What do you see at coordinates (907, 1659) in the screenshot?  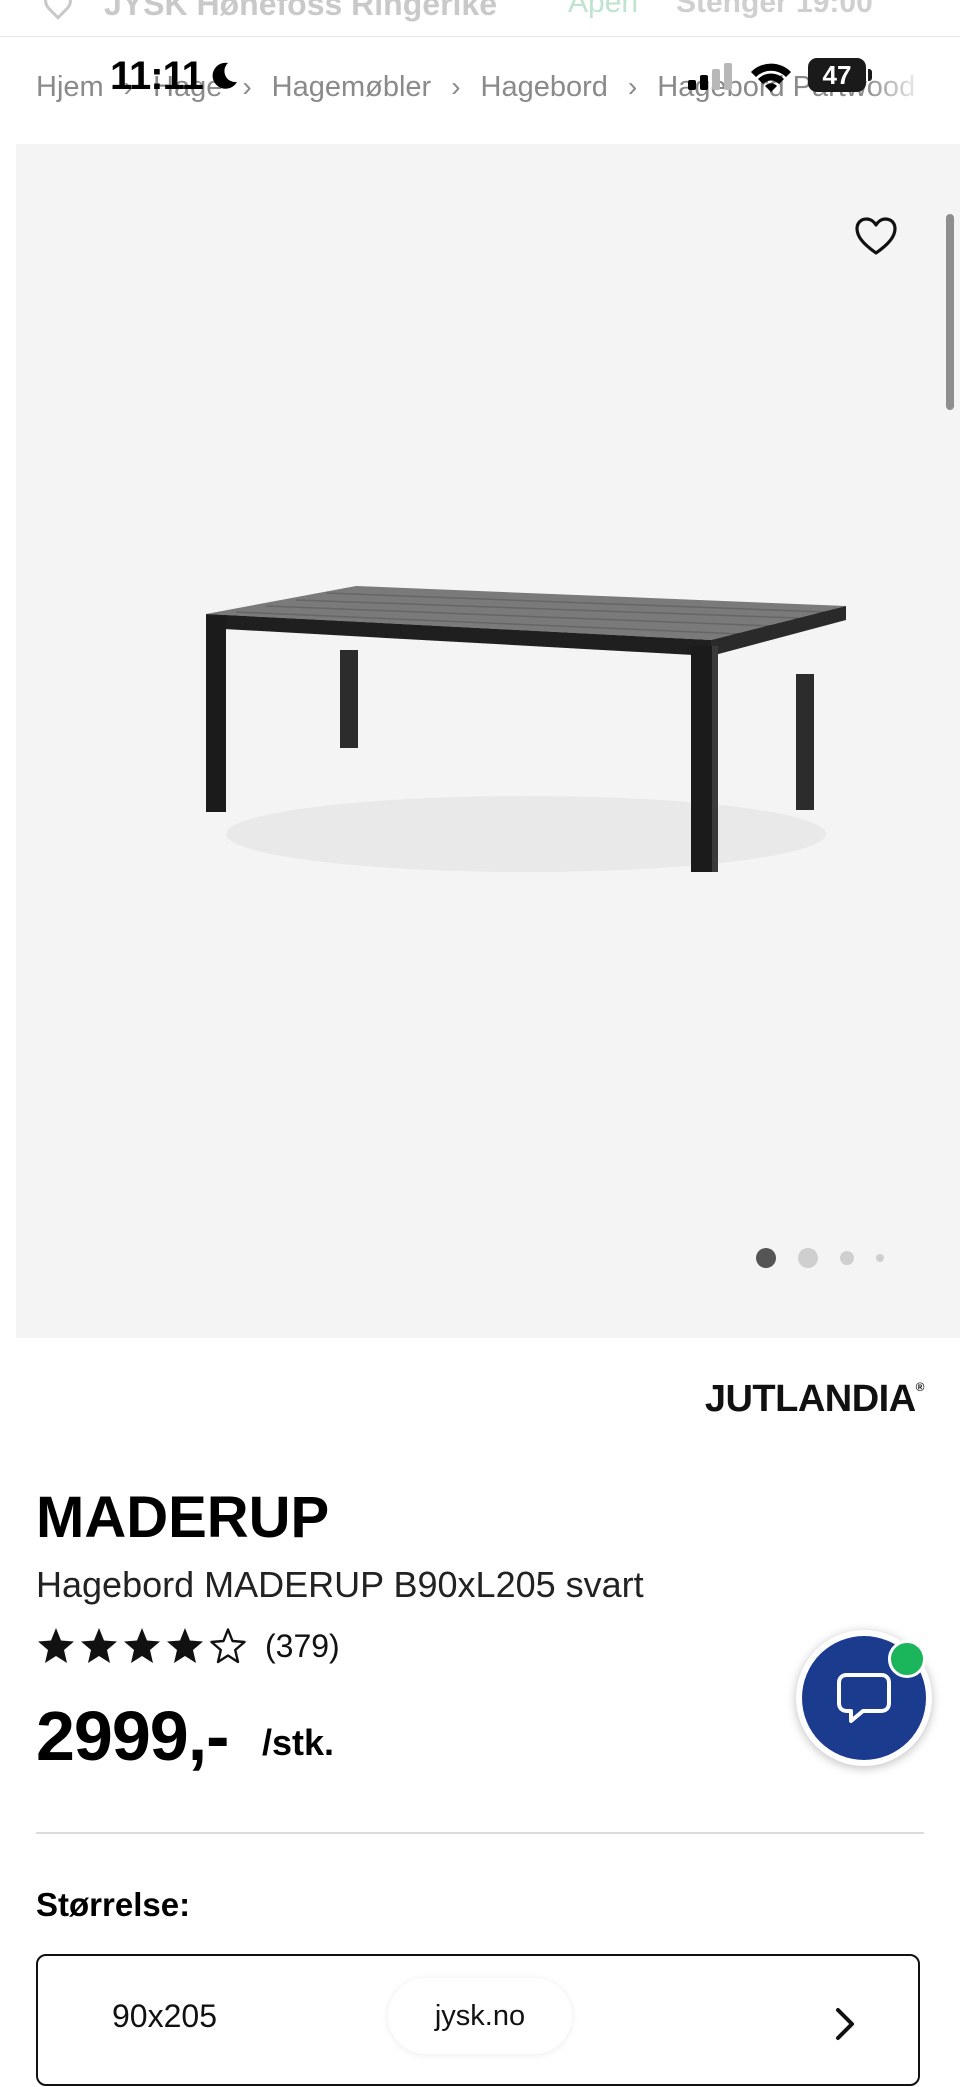 I see `online-status-indicator` at bounding box center [907, 1659].